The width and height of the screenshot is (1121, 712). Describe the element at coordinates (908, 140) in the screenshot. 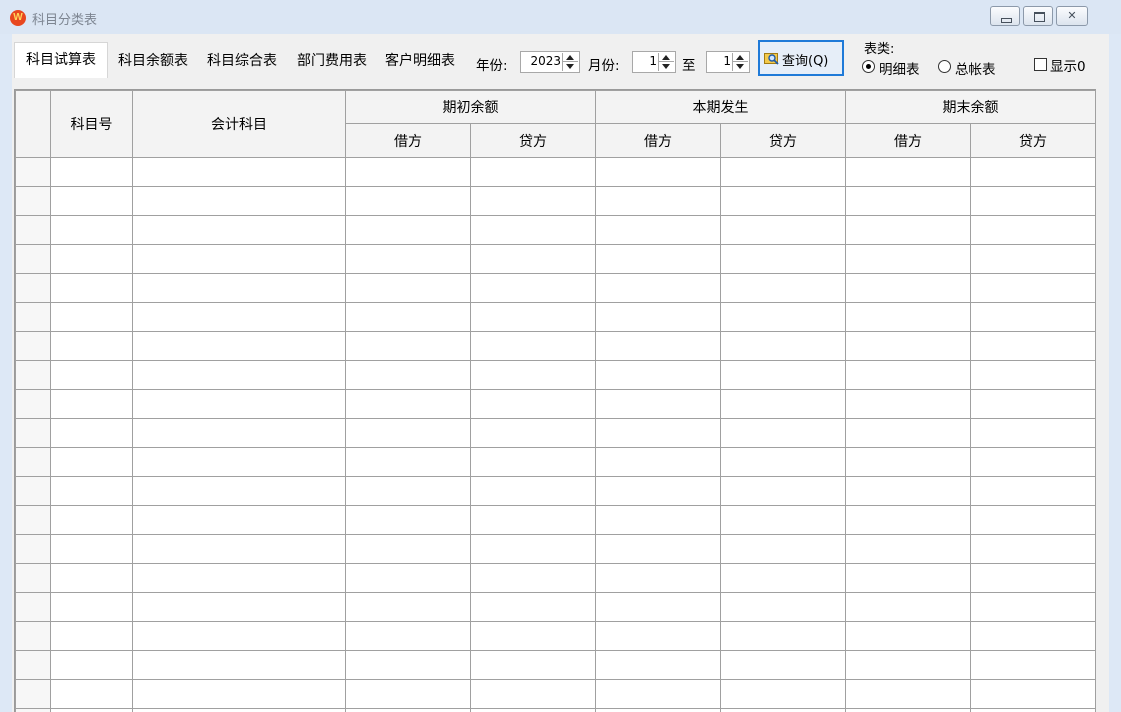

I see `col-closing-debit: 借方` at that location.